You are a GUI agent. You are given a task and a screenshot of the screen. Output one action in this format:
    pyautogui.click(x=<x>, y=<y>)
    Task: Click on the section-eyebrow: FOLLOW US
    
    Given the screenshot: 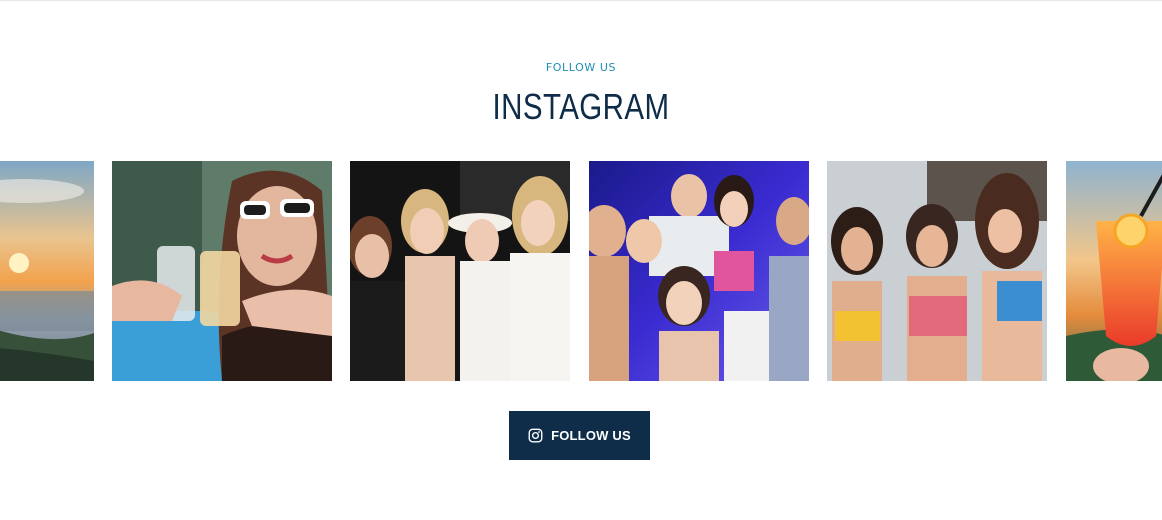 What is the action you would take?
    pyautogui.click(x=581, y=67)
    